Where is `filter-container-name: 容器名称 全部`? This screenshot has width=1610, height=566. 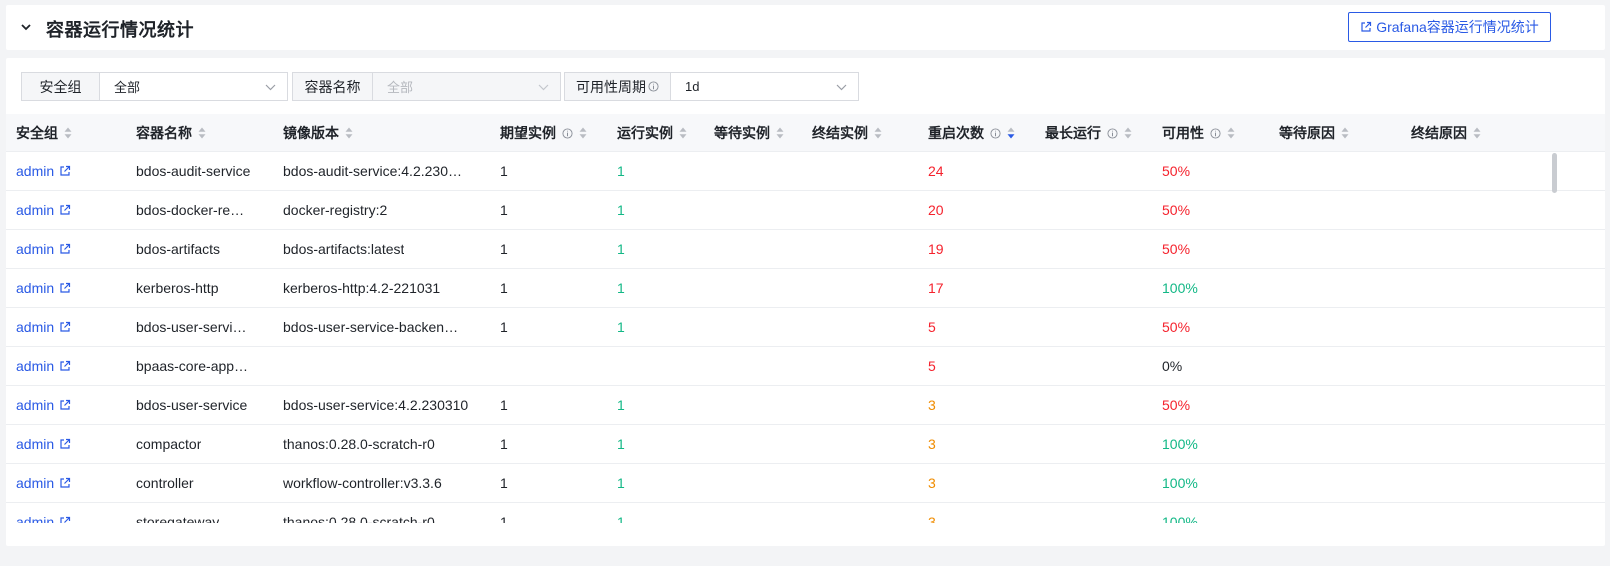
filter-container-name: 容器名称 全部 is located at coordinates (426, 86).